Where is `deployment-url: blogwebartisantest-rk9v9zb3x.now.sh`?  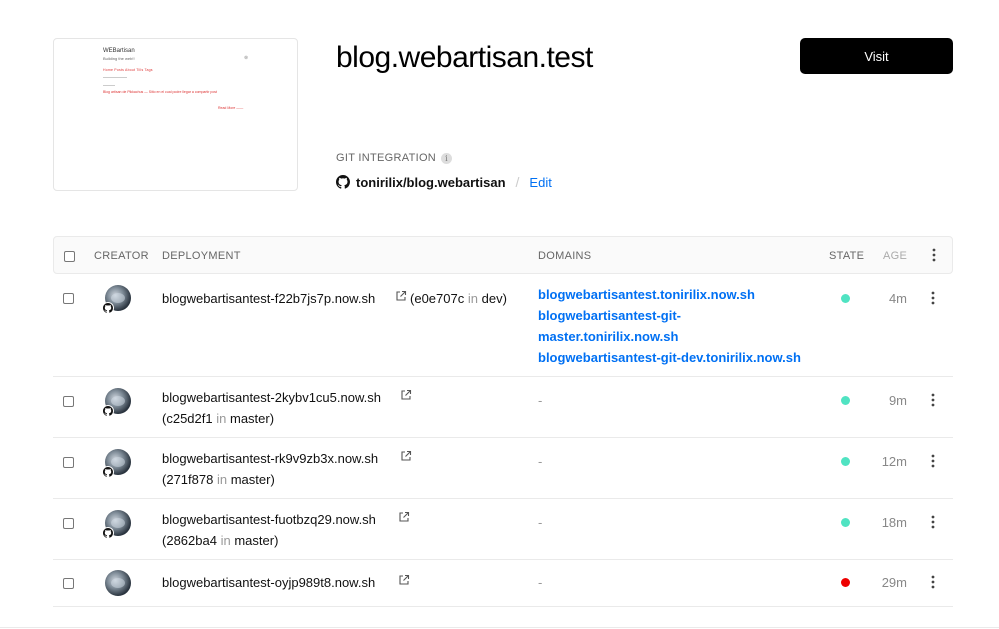 deployment-url: blogwebartisantest-rk9v9zb3x.now.sh is located at coordinates (270, 458).